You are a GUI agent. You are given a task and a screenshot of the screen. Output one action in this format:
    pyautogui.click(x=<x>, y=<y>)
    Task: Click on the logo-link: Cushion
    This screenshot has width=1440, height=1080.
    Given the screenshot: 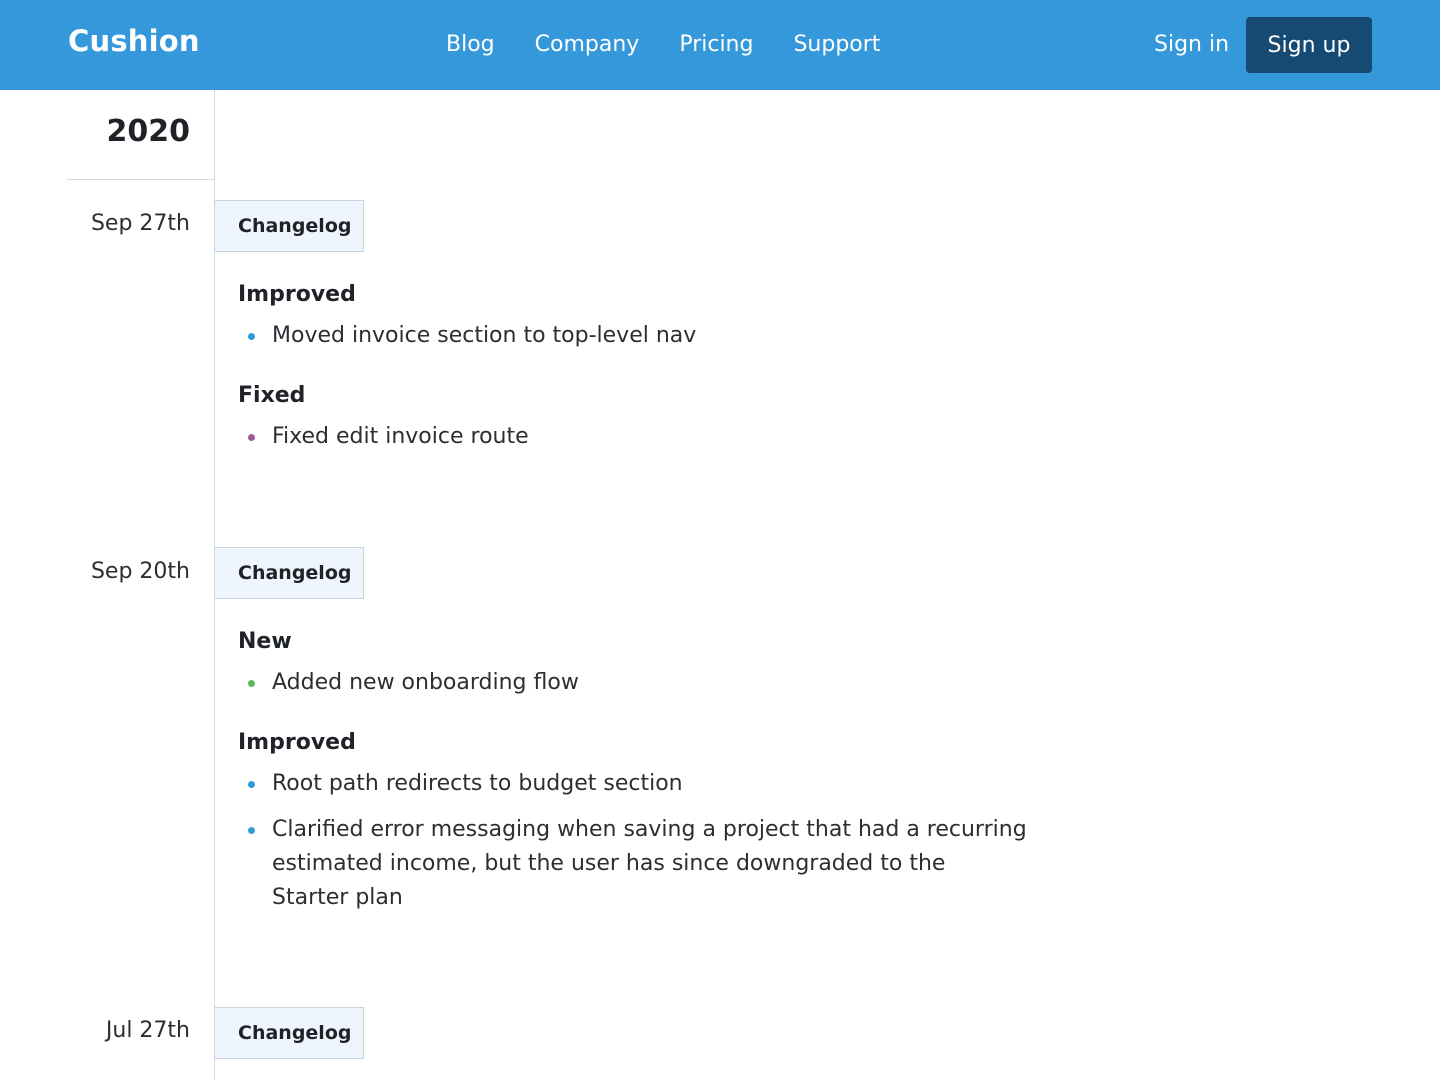 What is the action you would take?
    pyautogui.click(x=134, y=41)
    